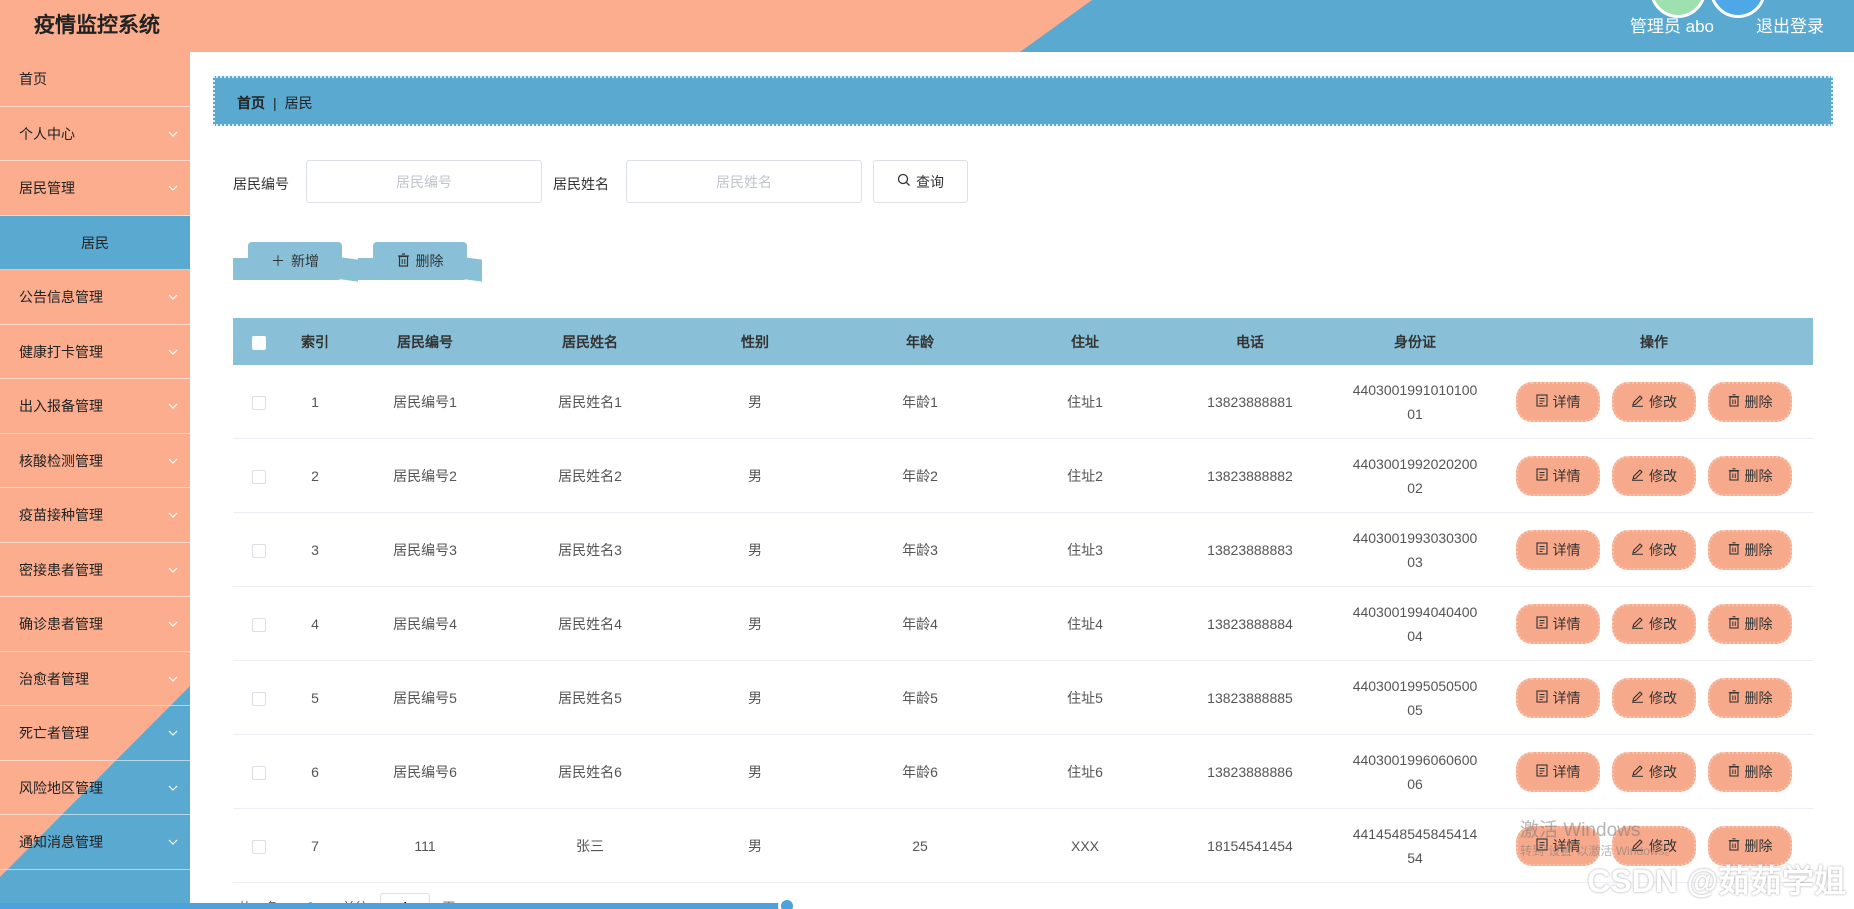 This screenshot has width=1854, height=909. What do you see at coordinates (95, 134) in the screenshot?
I see `sidebar-item-1: 个人中心` at bounding box center [95, 134].